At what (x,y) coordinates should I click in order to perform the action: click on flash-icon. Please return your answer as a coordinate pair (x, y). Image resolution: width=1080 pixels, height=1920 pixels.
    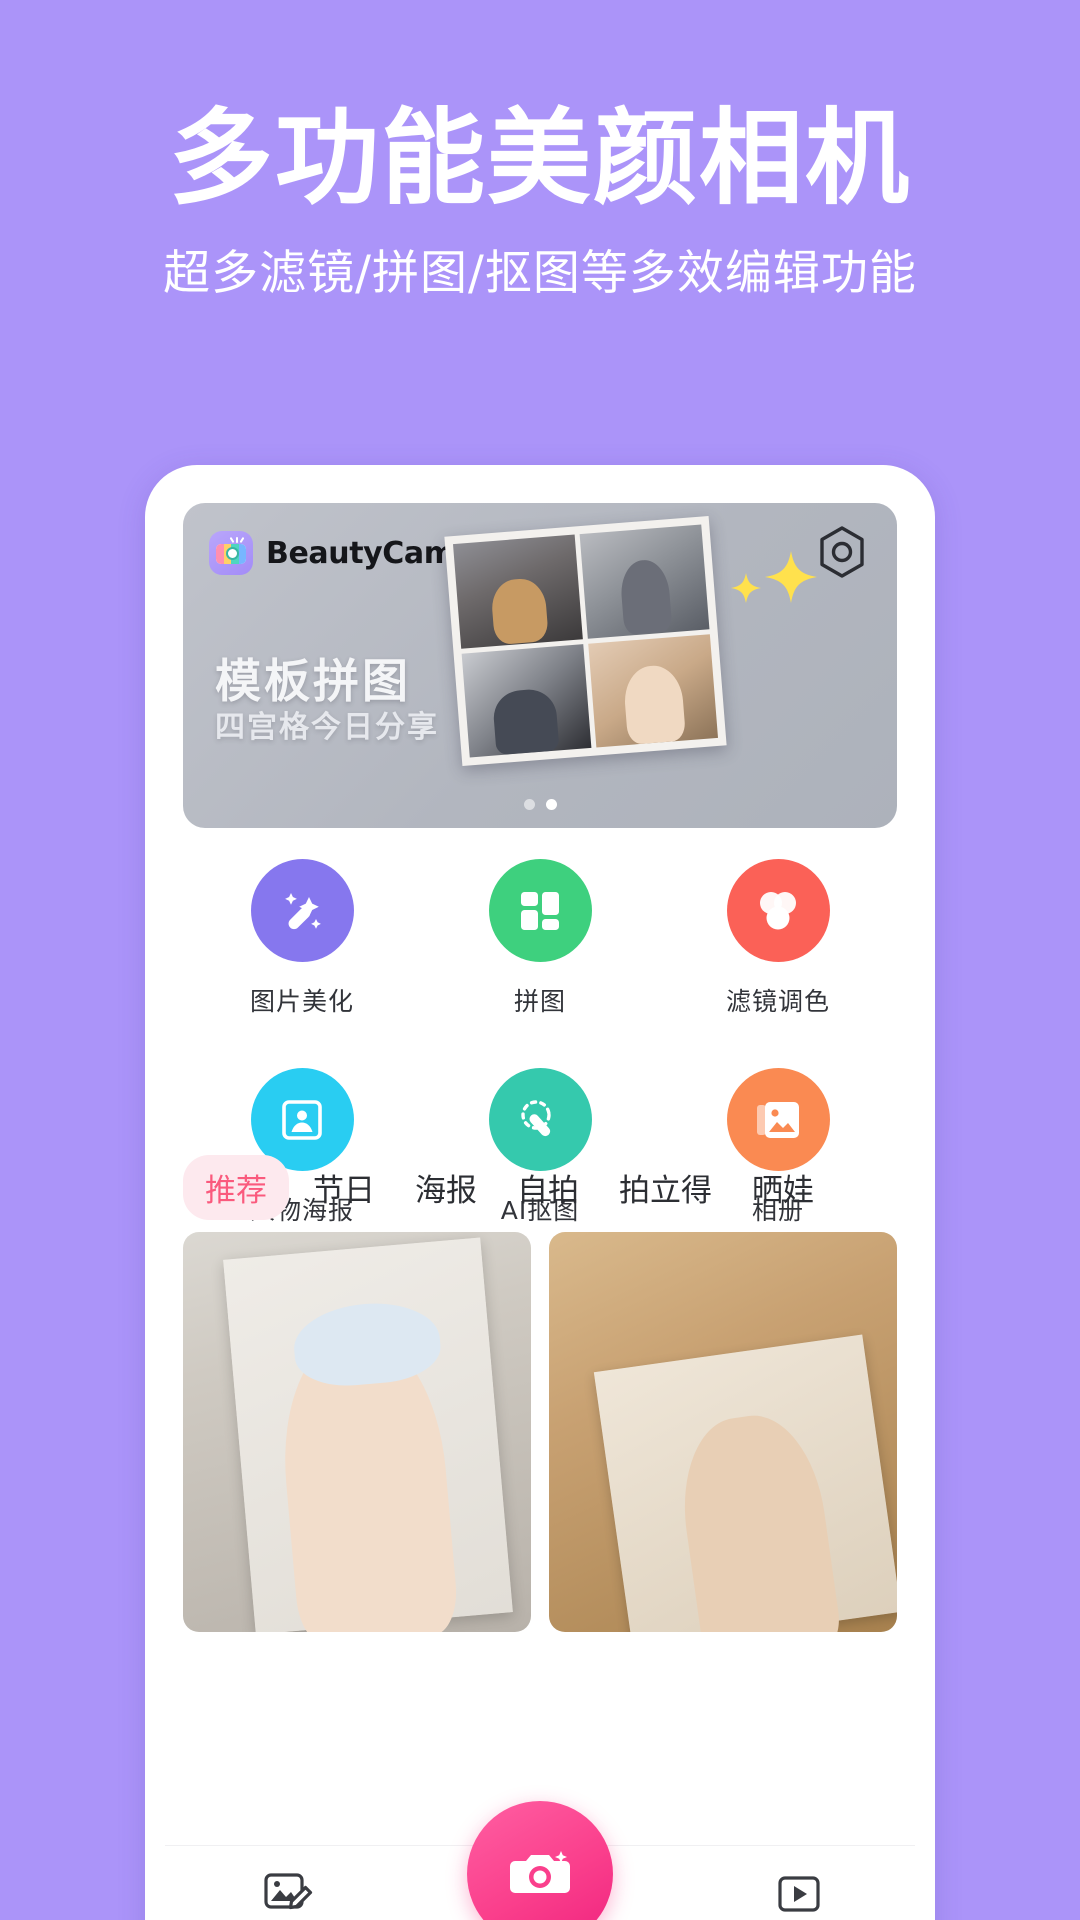
    Looking at the image, I should click on (237, 540).